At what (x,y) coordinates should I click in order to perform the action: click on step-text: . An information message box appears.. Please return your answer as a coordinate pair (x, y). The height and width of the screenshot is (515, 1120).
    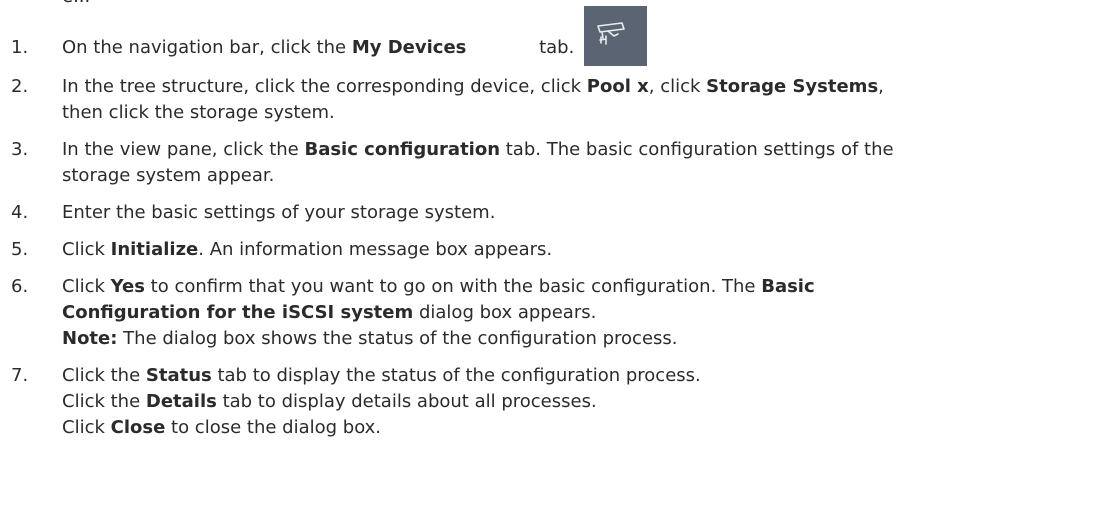
    Looking at the image, I should click on (375, 249).